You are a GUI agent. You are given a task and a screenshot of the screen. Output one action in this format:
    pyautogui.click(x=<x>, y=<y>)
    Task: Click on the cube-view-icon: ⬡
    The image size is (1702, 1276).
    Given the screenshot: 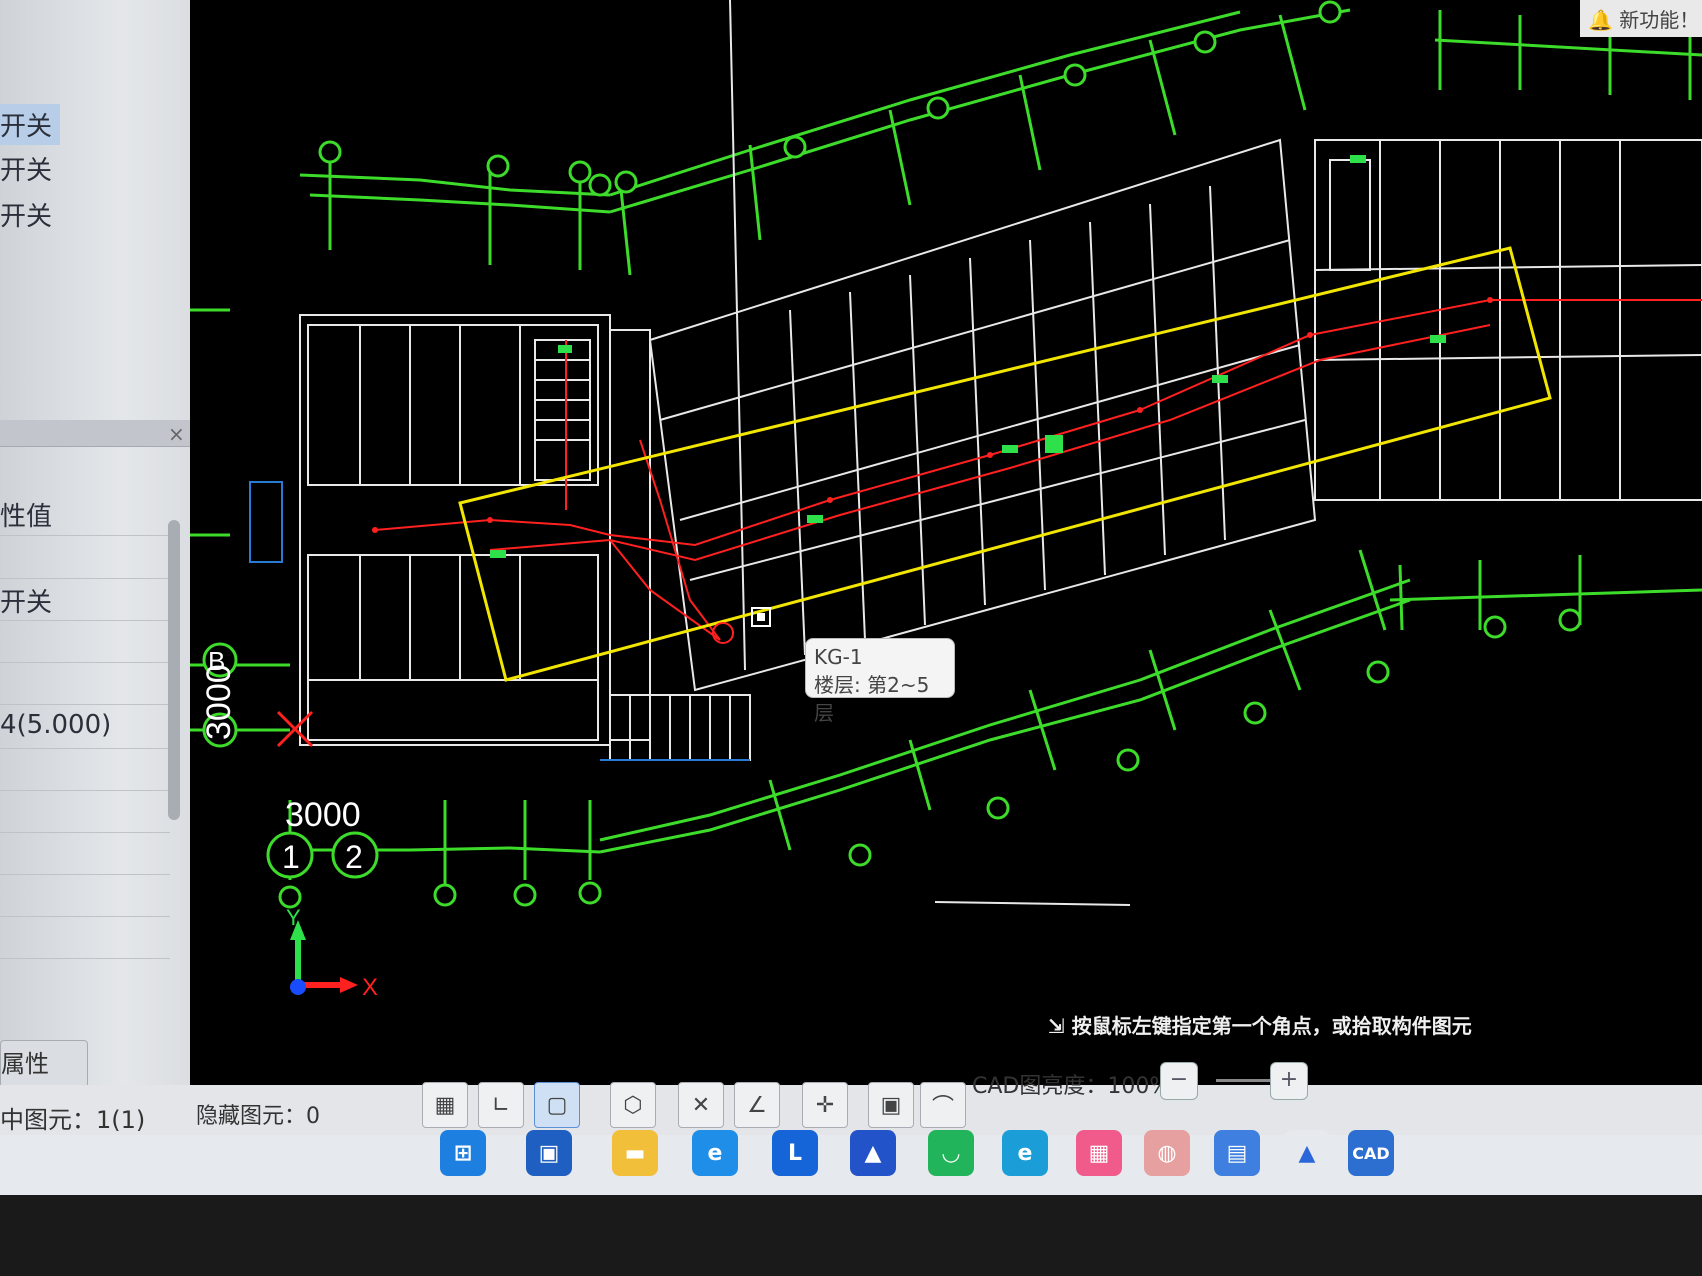 What is the action you would take?
    pyautogui.click(x=633, y=1105)
    